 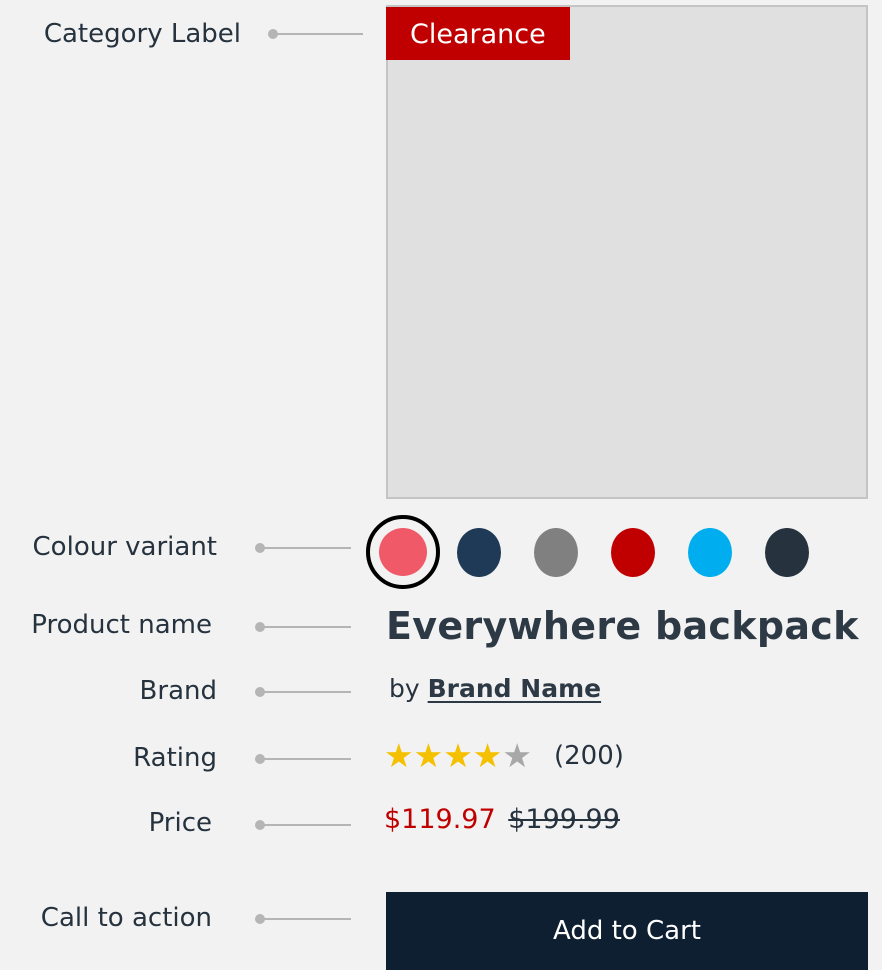 I want to click on annotation-label: Category Label, so click(x=142, y=34).